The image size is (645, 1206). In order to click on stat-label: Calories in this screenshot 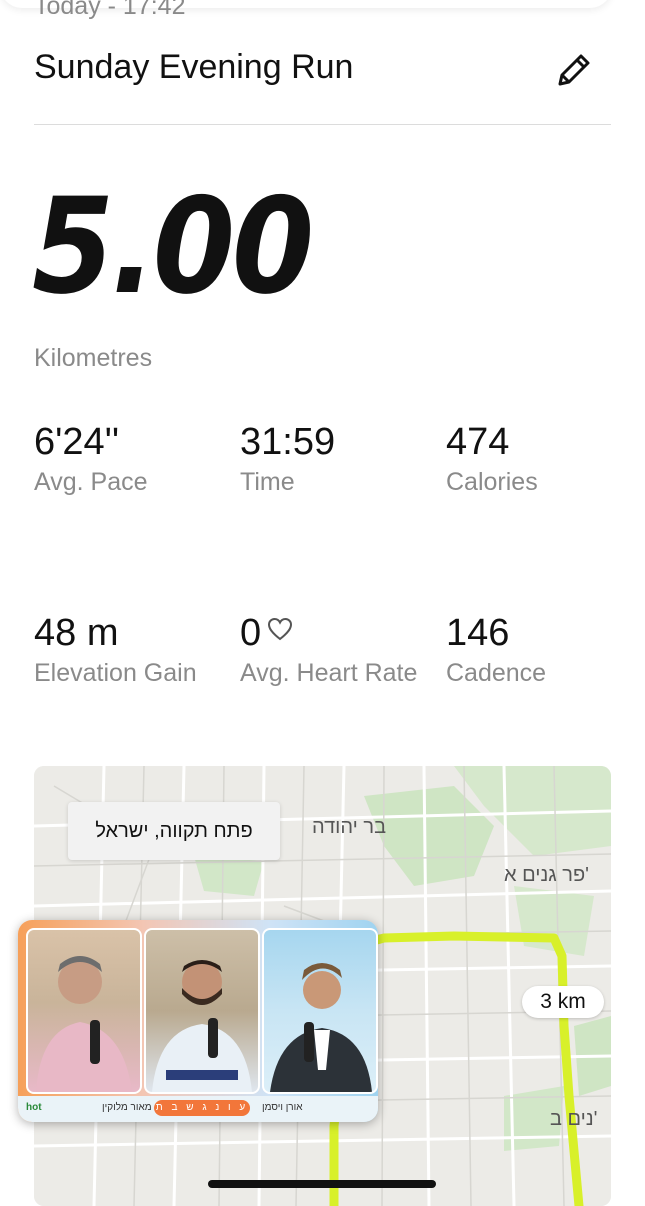, I will do `click(492, 481)`.